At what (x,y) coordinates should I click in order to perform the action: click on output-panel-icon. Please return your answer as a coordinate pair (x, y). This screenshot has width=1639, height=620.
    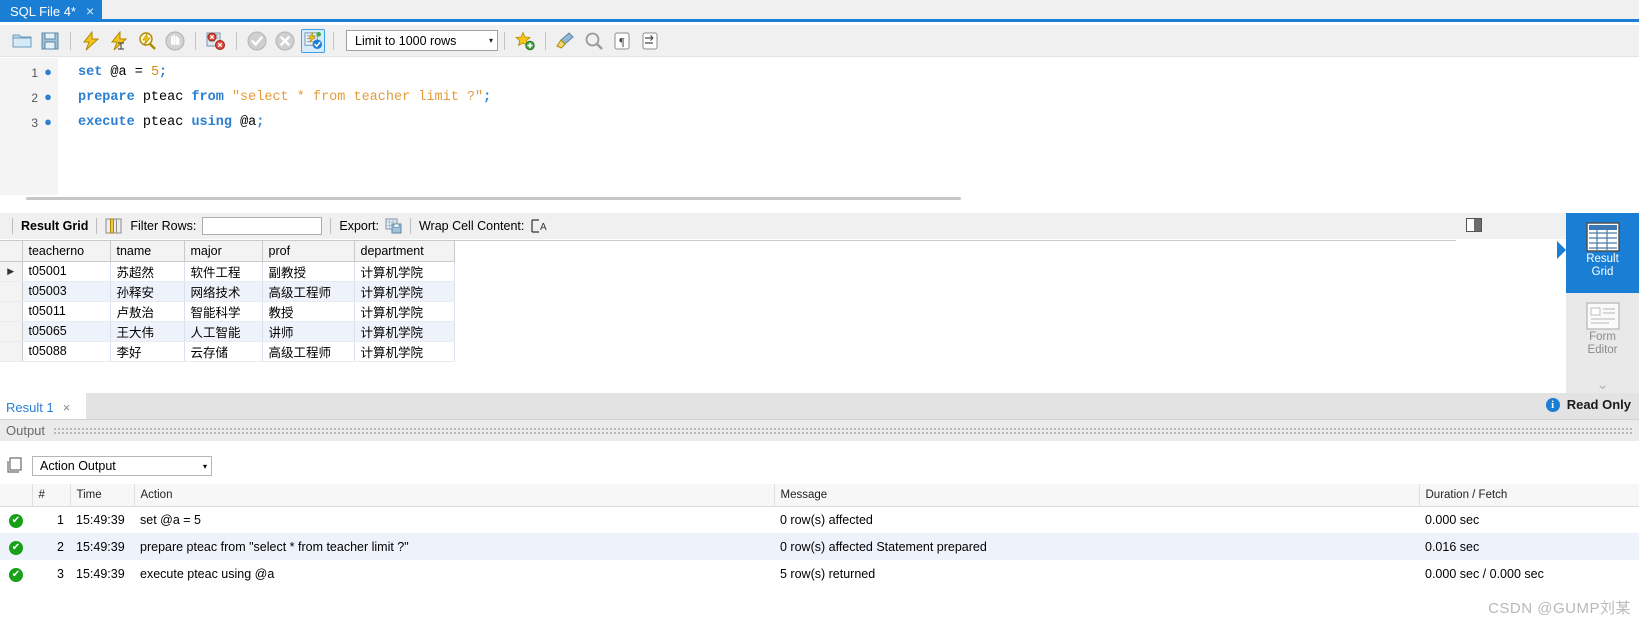
    Looking at the image, I should click on (15, 466).